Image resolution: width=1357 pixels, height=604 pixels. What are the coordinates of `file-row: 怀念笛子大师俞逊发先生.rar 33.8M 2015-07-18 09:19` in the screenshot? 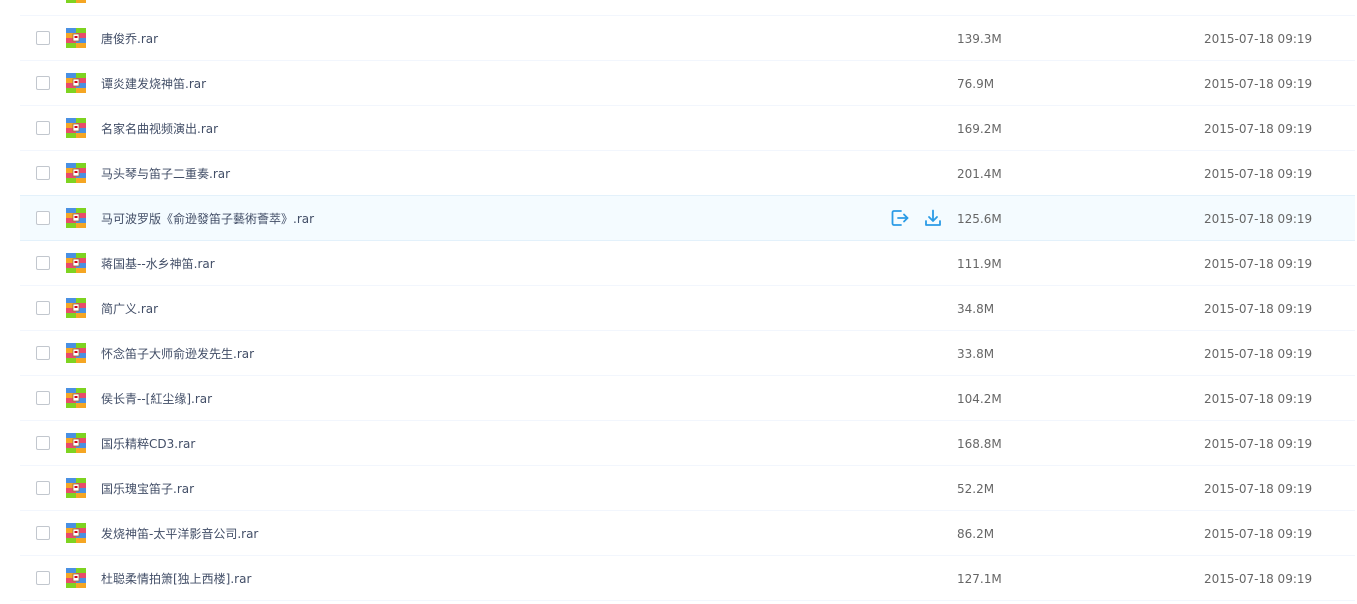 It's located at (688, 353).